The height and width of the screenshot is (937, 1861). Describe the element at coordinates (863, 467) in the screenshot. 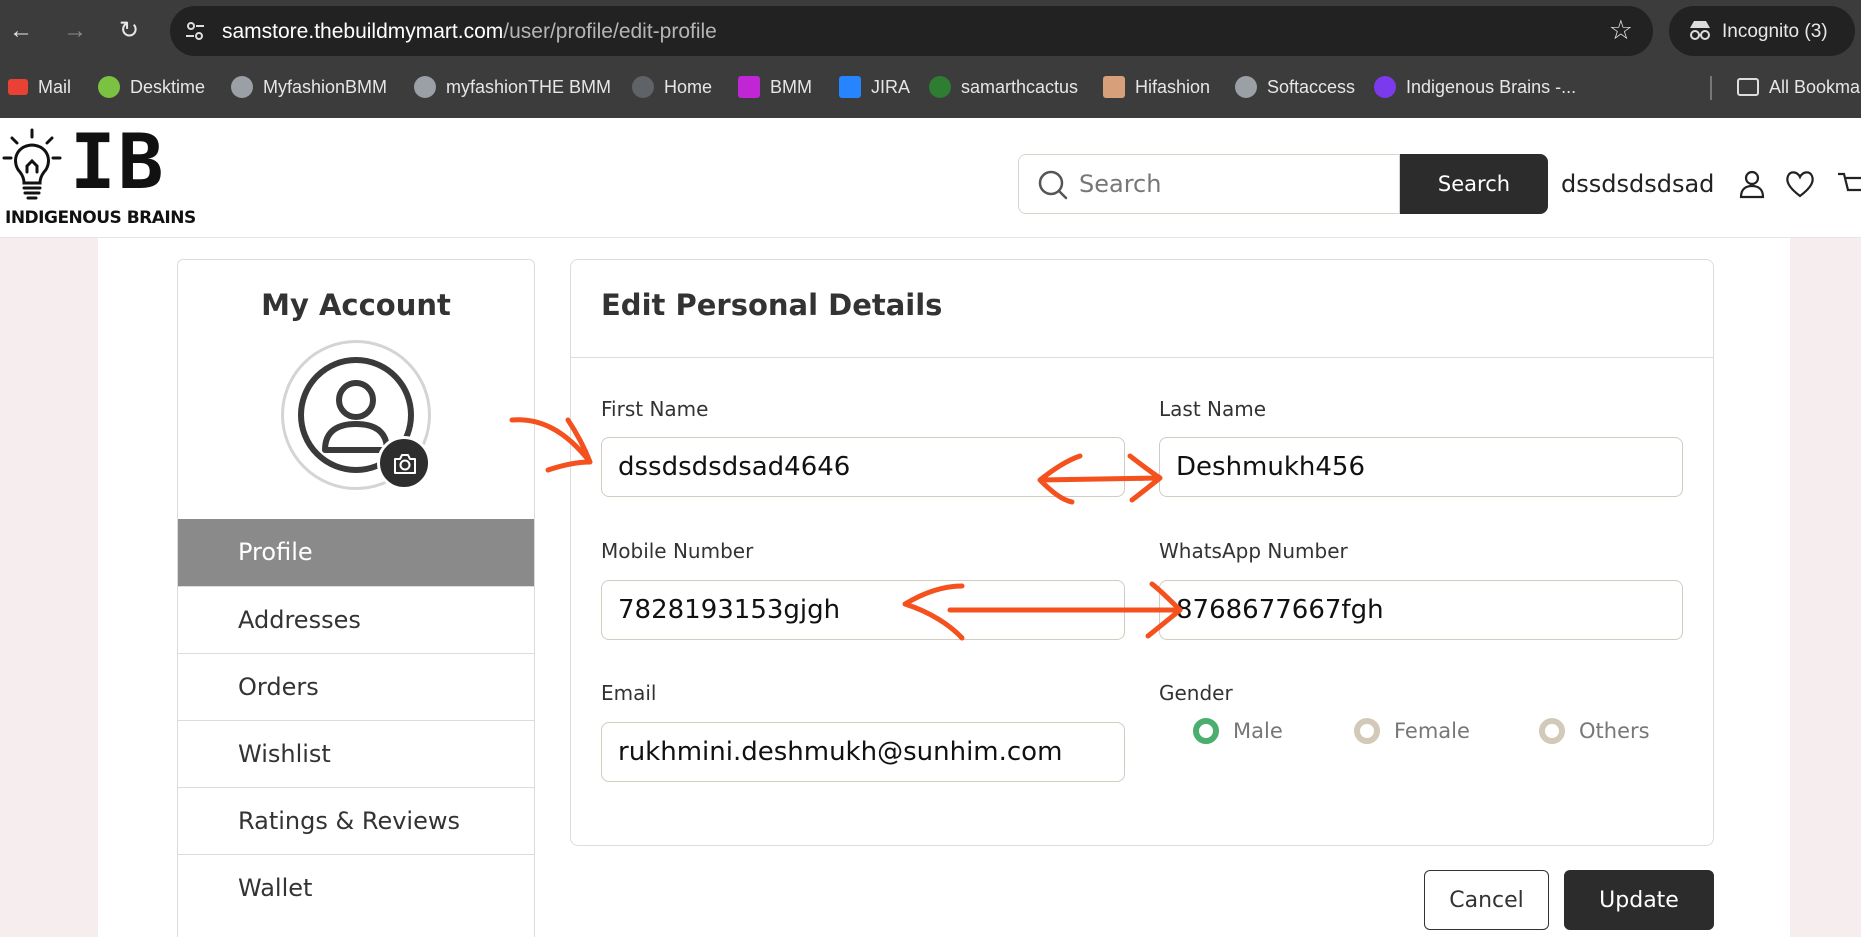

I see `first-name-field` at that location.